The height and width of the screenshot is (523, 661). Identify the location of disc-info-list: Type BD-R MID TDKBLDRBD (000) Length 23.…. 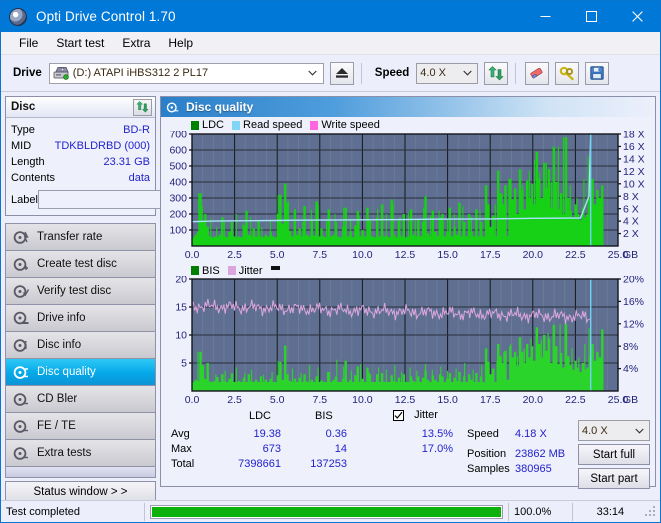
(124, 166).